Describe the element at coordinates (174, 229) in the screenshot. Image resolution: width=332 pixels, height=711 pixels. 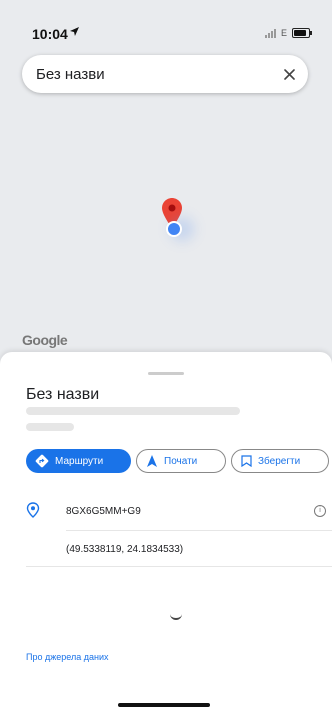
I see `current-location-dot` at that location.